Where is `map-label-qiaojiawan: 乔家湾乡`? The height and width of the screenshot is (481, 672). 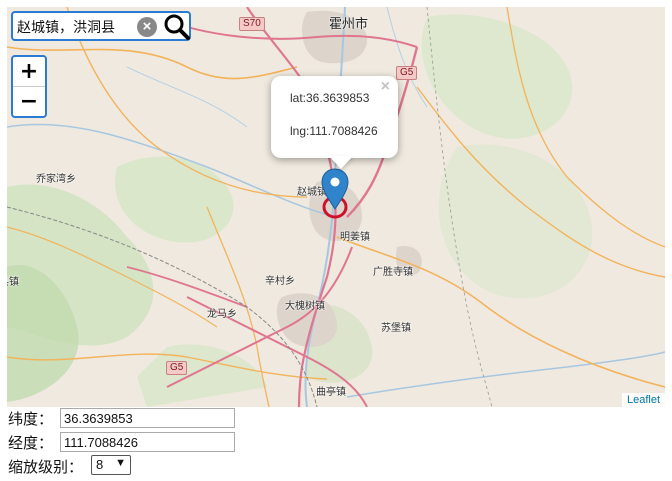 map-label-qiaojiawan: 乔家湾乡 is located at coordinates (56, 179).